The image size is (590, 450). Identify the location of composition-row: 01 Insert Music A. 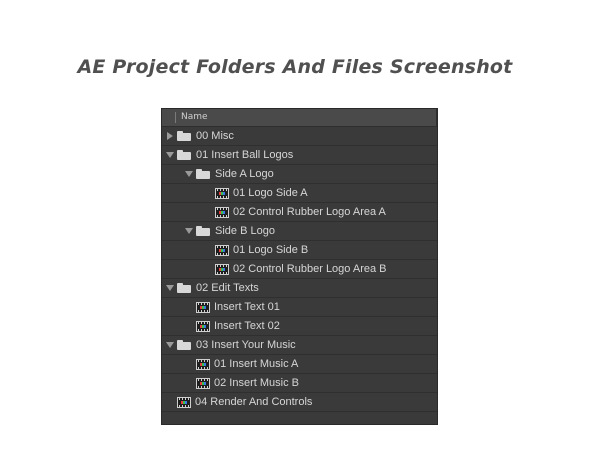
(299, 364).